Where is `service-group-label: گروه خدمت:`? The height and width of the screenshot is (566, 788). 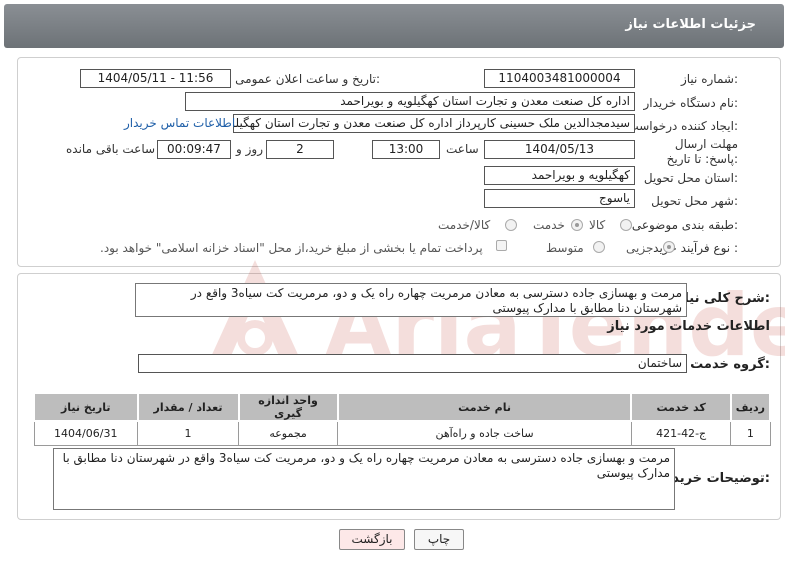
service-group-label: گروه خدمت: is located at coordinates (730, 364).